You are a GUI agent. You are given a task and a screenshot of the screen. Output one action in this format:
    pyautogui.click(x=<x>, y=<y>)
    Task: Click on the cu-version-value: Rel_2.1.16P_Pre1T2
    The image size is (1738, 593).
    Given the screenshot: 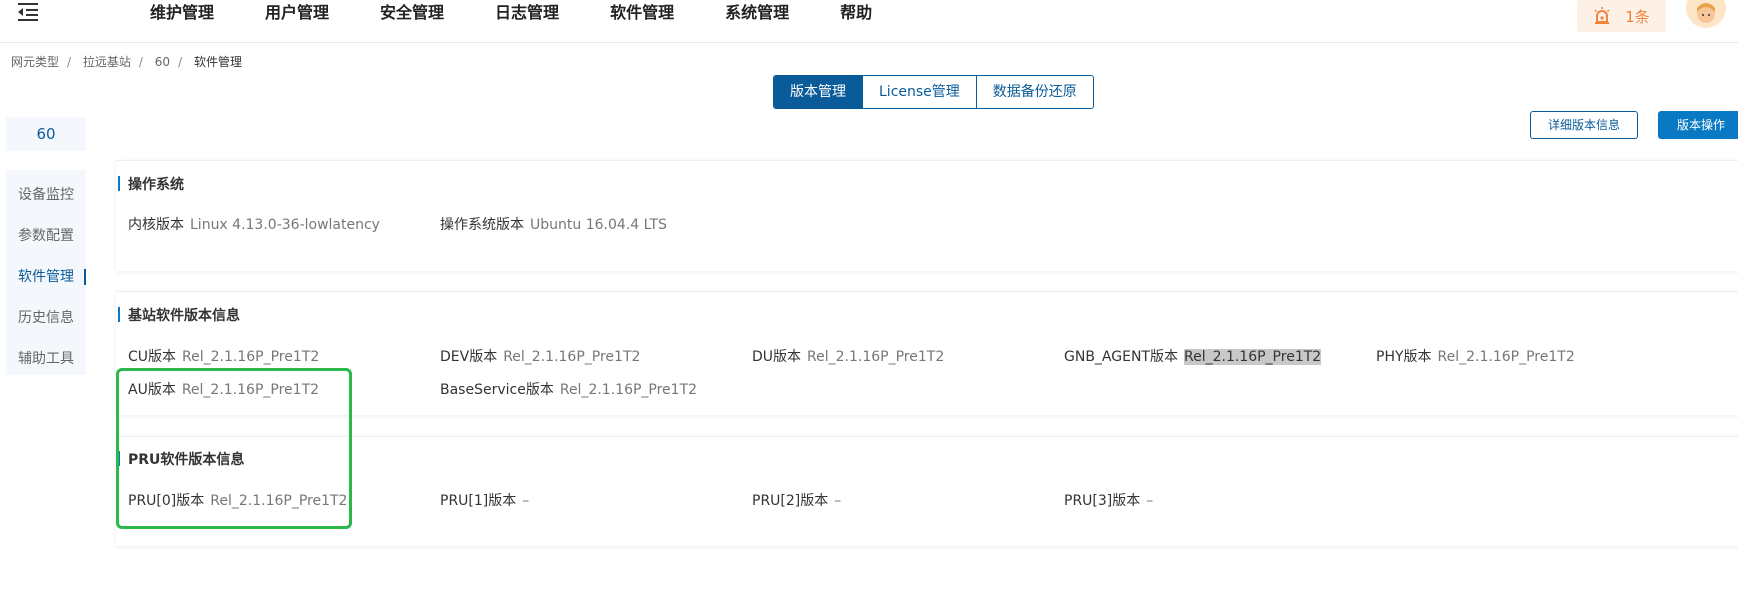 What is the action you would take?
    pyautogui.click(x=251, y=357)
    